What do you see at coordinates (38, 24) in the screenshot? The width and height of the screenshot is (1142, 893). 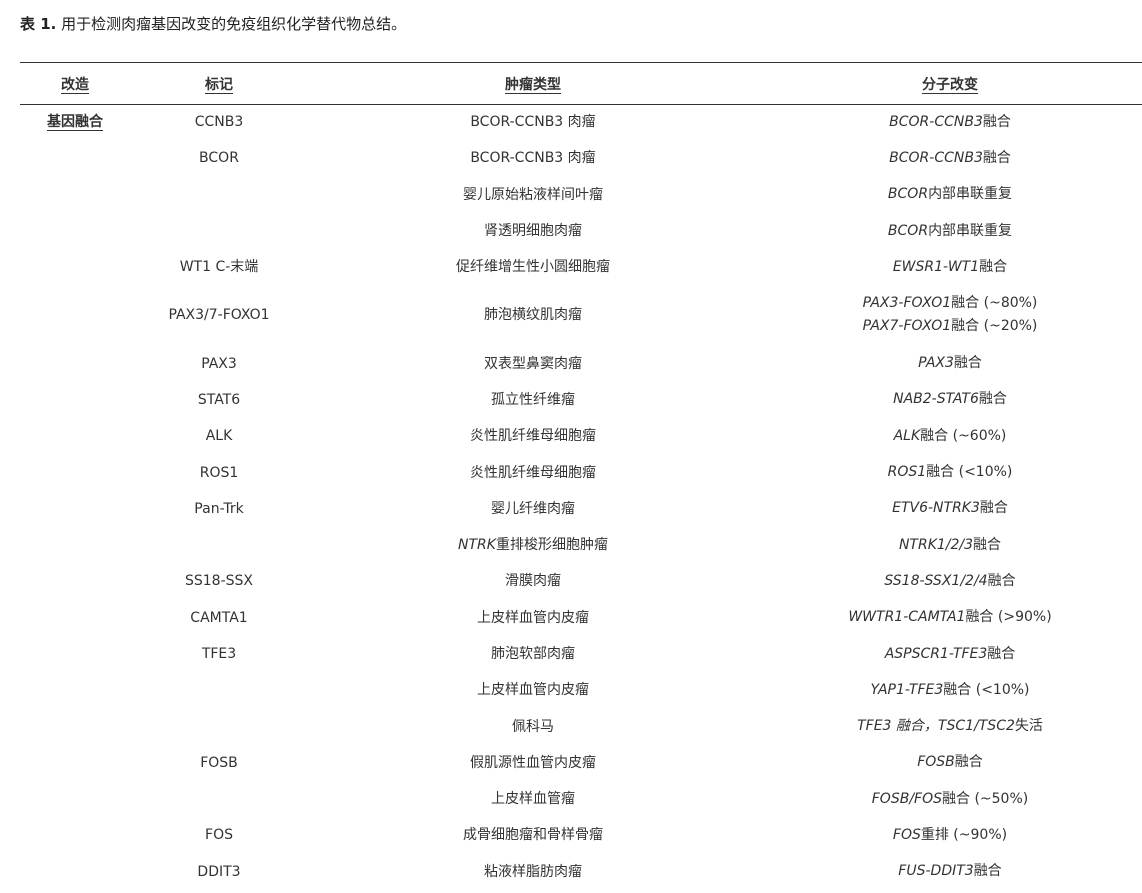 I see `table-caption-label: 表 1.` at bounding box center [38, 24].